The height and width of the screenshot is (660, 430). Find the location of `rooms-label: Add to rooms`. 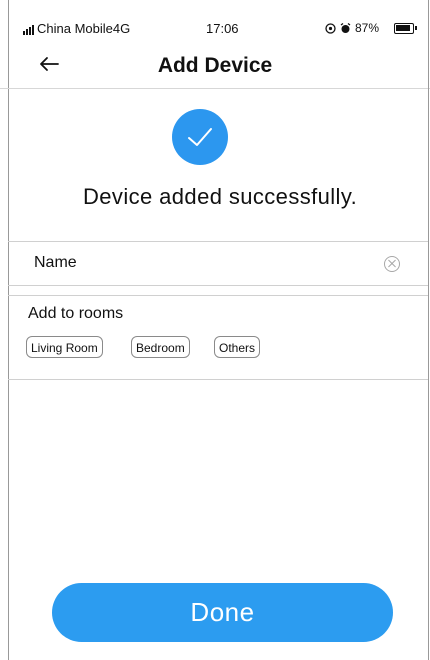

rooms-label: Add to rooms is located at coordinates (76, 313).